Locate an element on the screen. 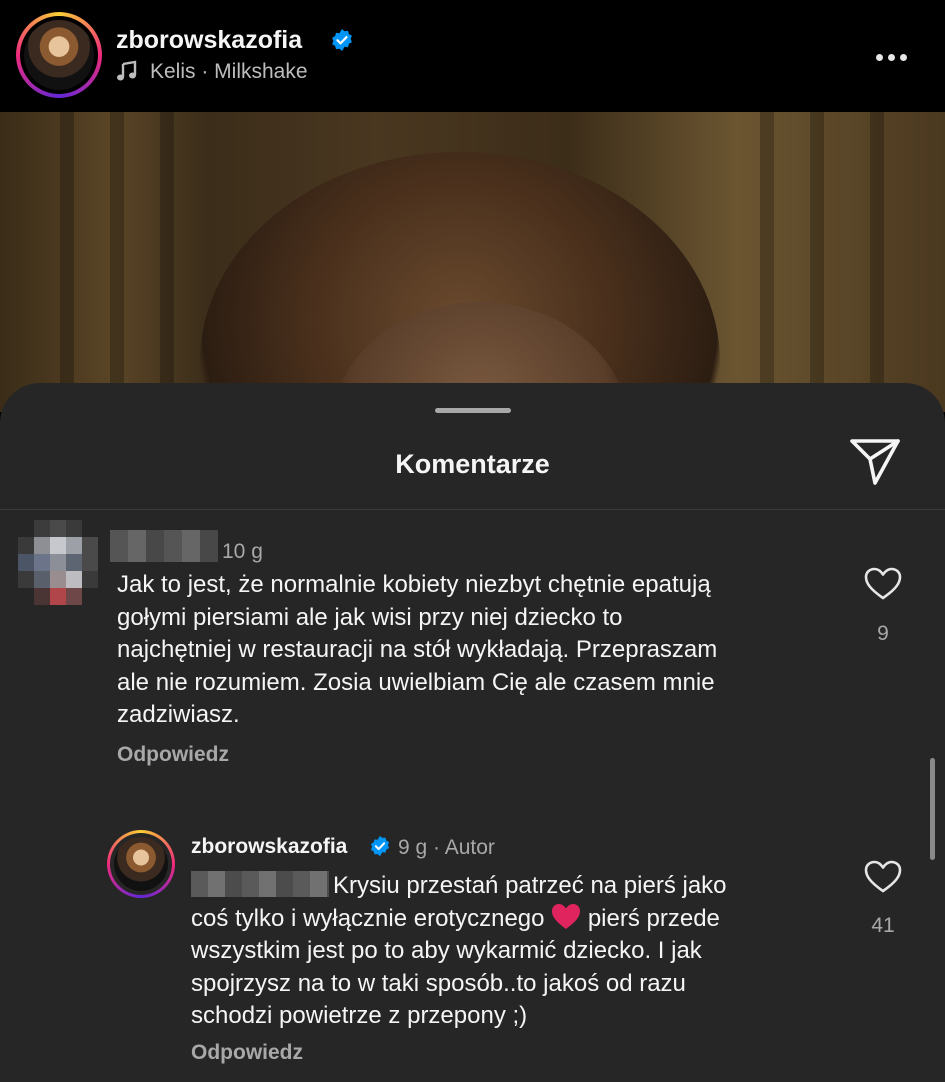  music-note-icon is located at coordinates (127, 70).